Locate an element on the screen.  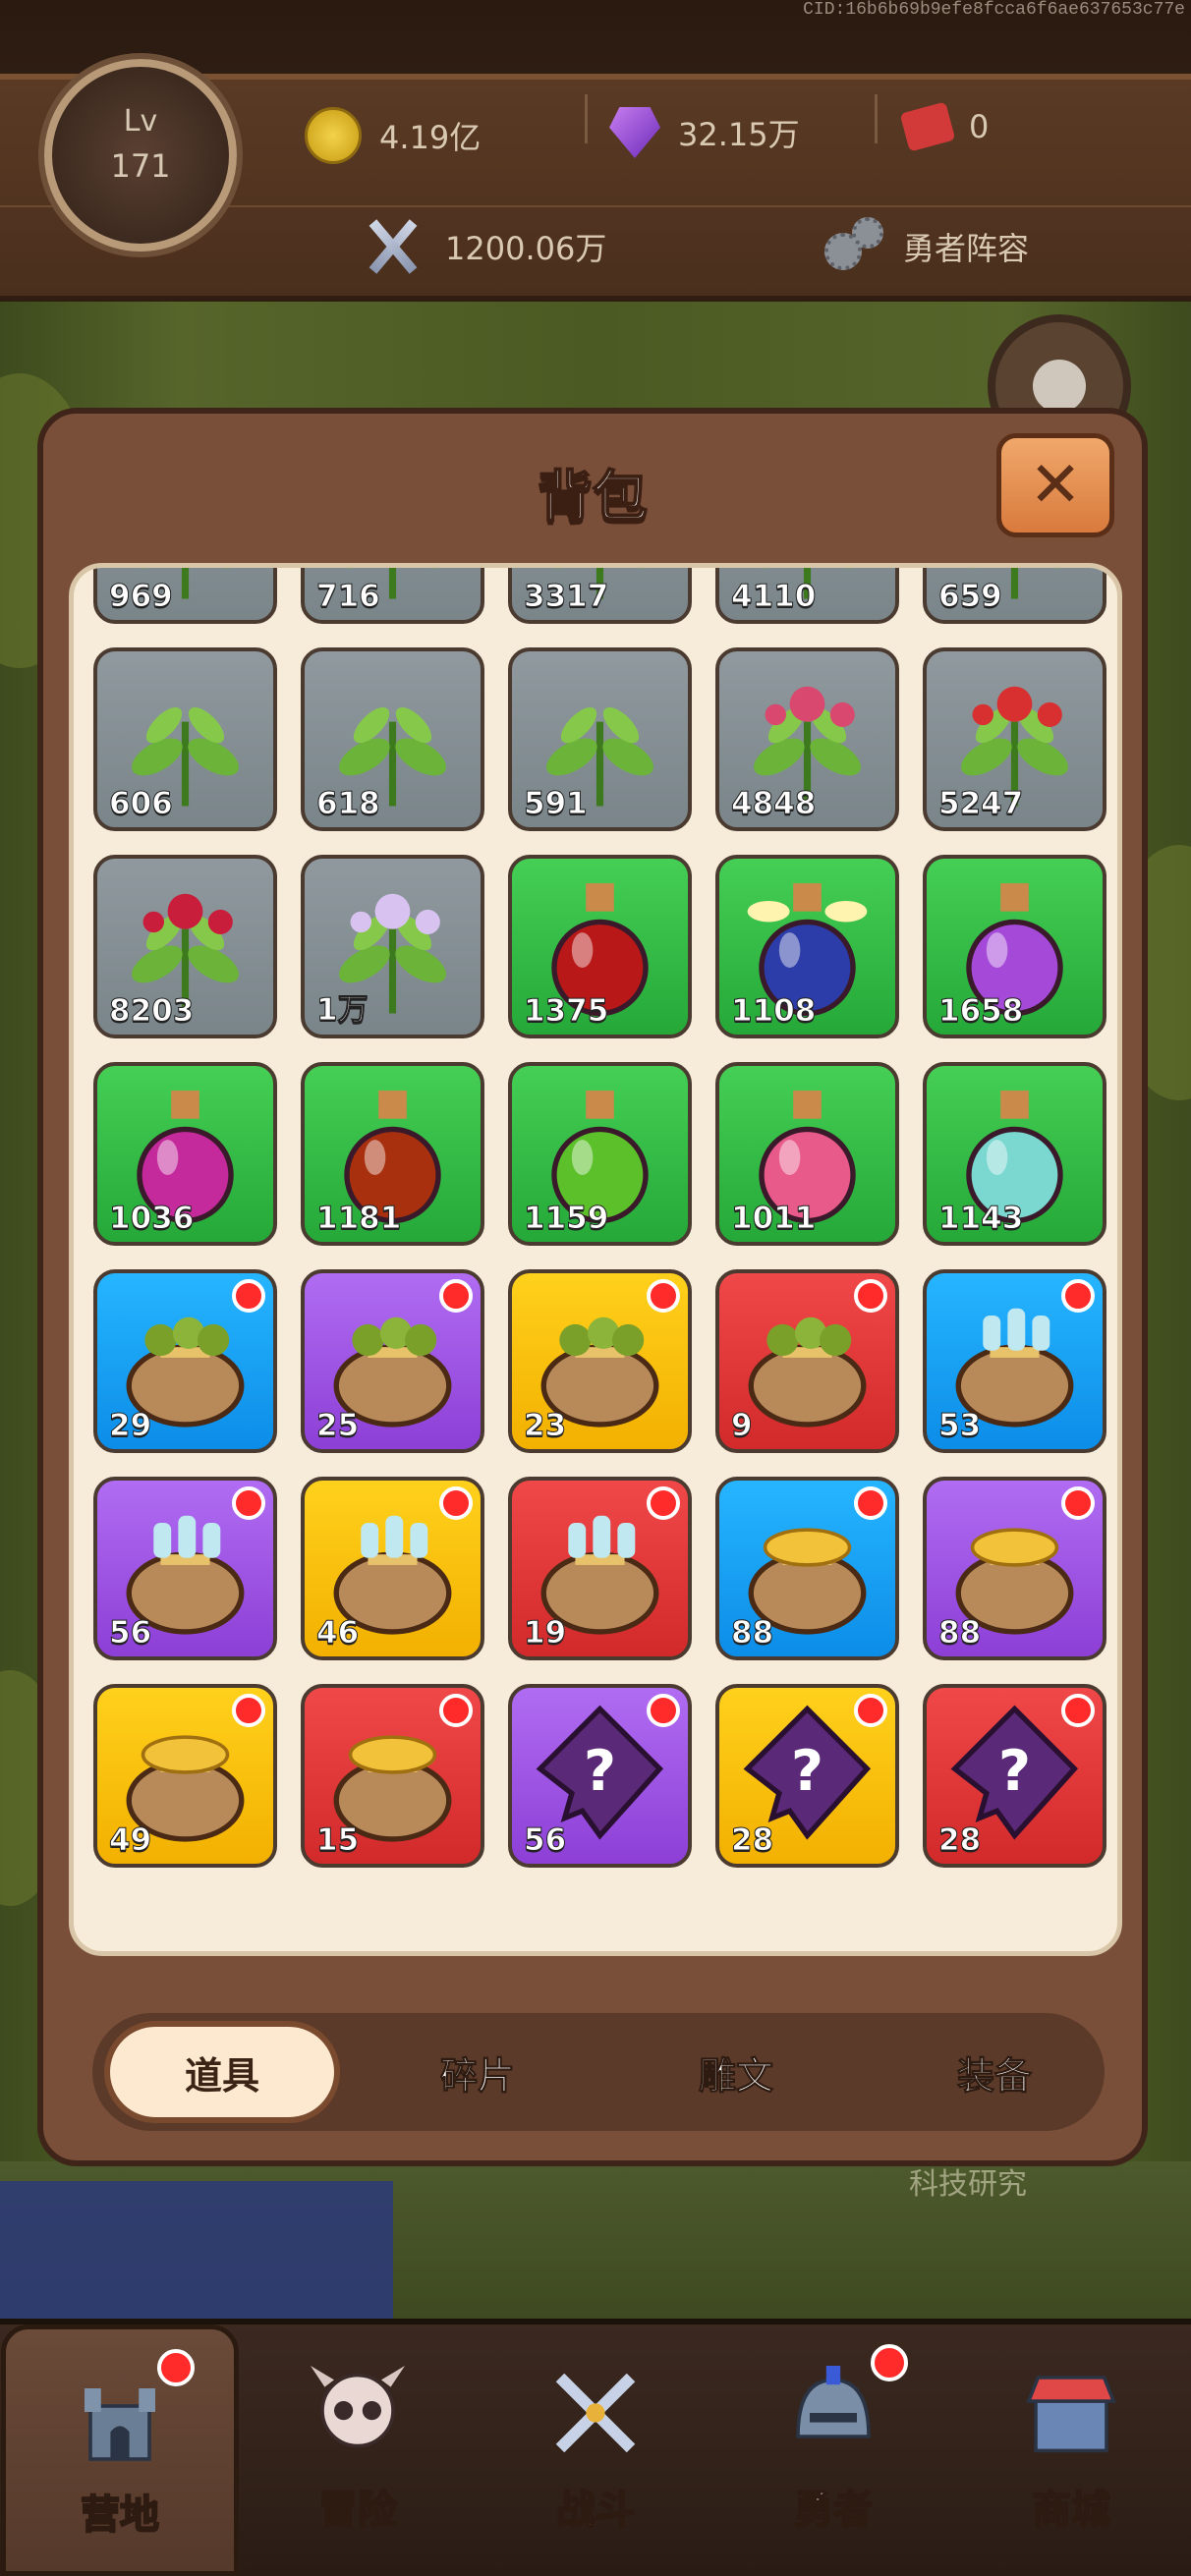
inventory-item: 4848 is located at coordinates (807, 739).